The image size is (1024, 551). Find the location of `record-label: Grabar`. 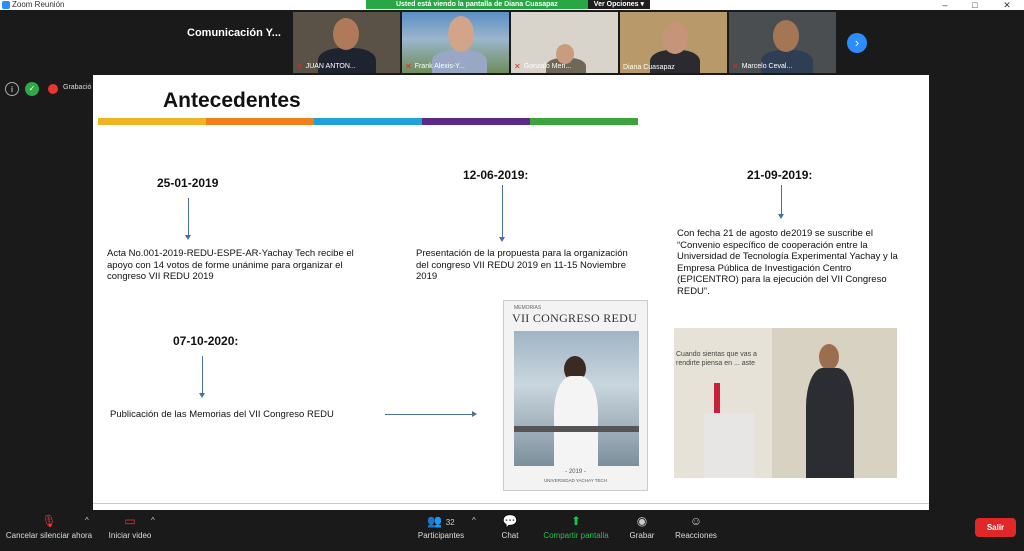

record-label: Grabar is located at coordinates (642, 535).